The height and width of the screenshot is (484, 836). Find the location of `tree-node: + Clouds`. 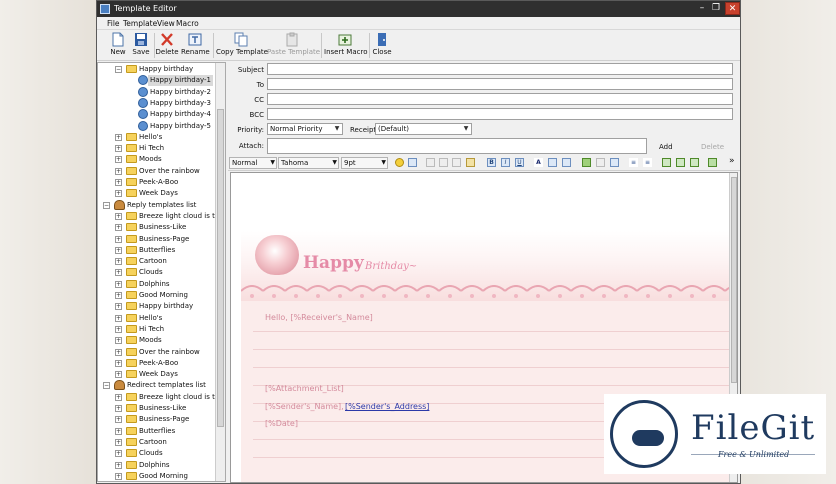

tree-node: + Clouds is located at coordinates (156, 453).